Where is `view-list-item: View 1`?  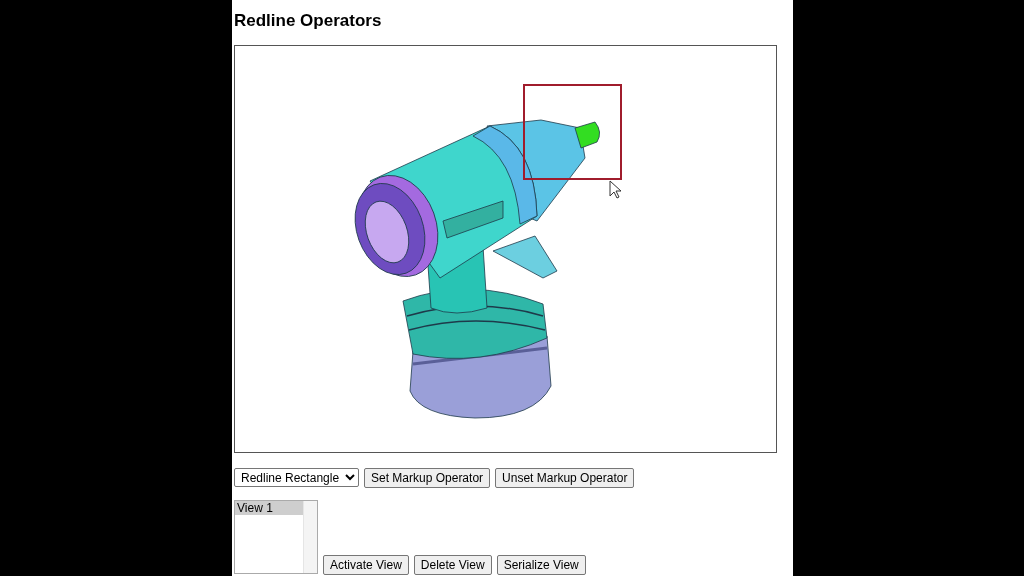 view-list-item: View 1 is located at coordinates (269, 507).